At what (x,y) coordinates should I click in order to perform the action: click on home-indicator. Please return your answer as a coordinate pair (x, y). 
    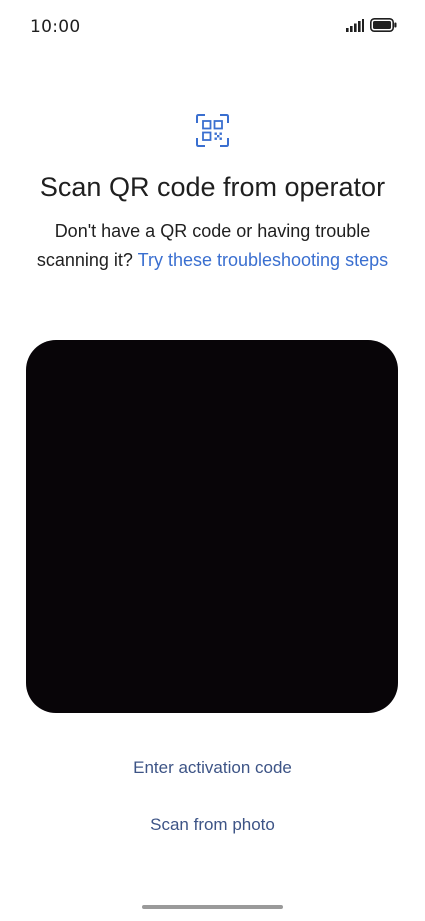
    Looking at the image, I should click on (212, 907).